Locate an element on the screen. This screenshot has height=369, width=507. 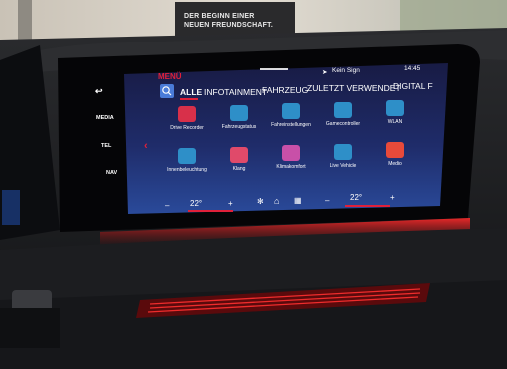
app-label: Gamecontroller is located at coordinates (343, 124).